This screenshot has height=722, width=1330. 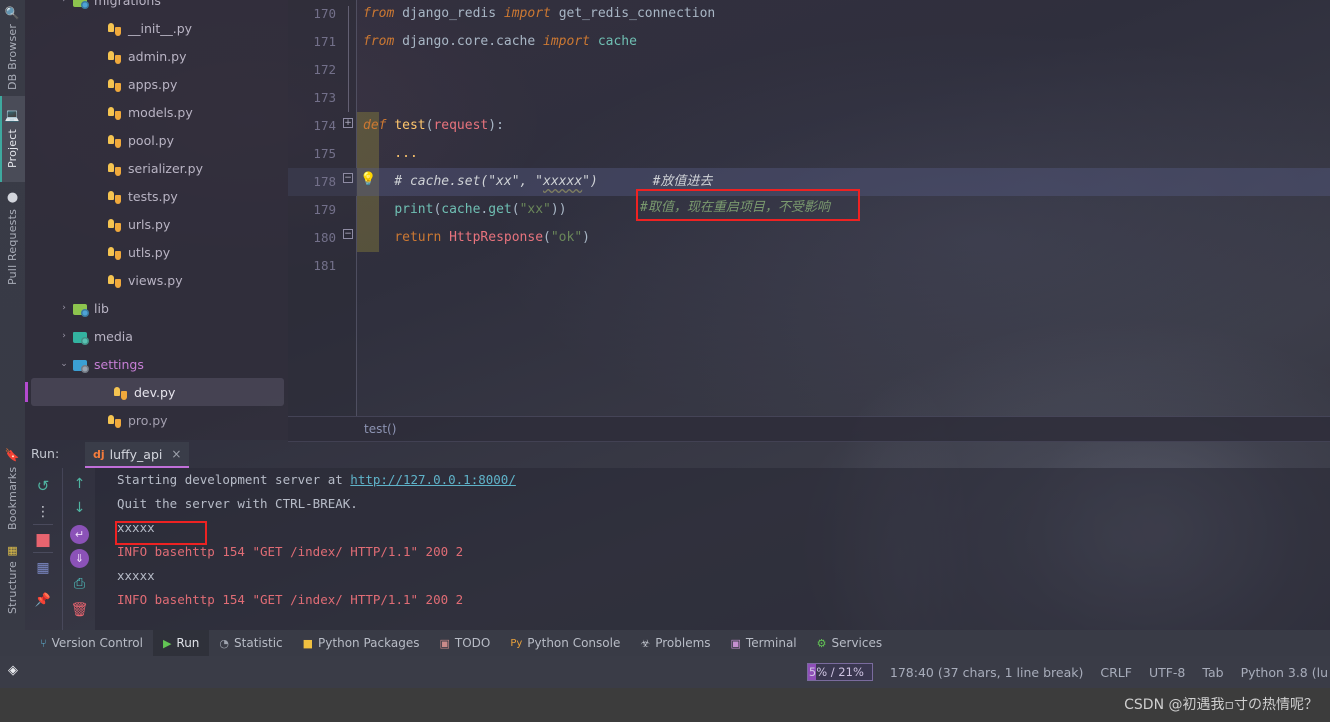 I want to click on tree-item-settings: ⌄ settings, so click(x=156, y=364).